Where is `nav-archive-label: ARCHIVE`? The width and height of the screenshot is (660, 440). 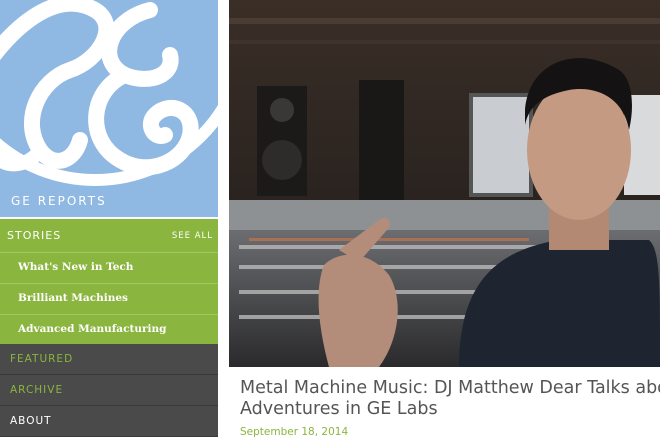 nav-archive-label: ARCHIVE is located at coordinates (37, 390).